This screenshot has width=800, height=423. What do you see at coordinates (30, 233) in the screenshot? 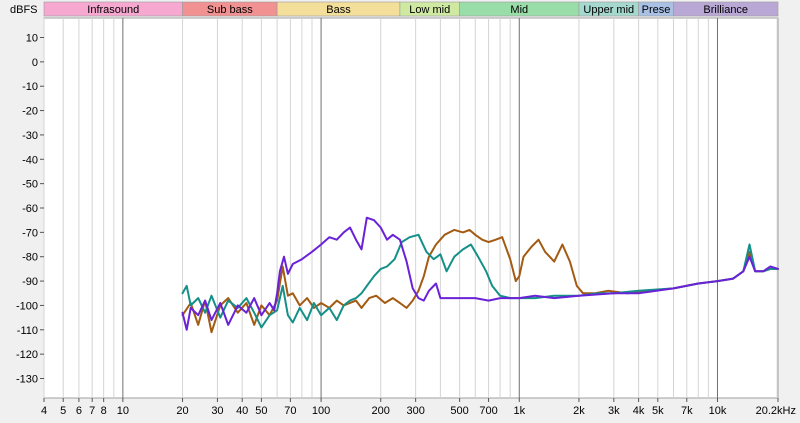
I see `y-tick-label: -70` at bounding box center [30, 233].